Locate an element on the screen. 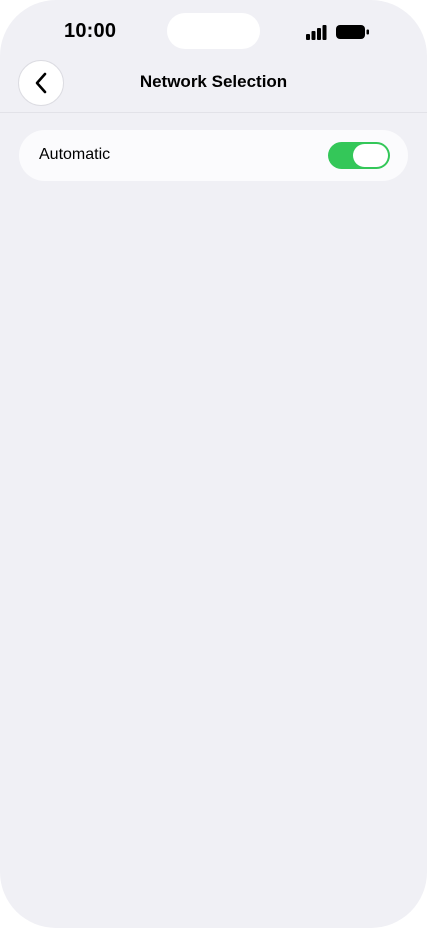  dynamic-island is located at coordinates (213, 31).